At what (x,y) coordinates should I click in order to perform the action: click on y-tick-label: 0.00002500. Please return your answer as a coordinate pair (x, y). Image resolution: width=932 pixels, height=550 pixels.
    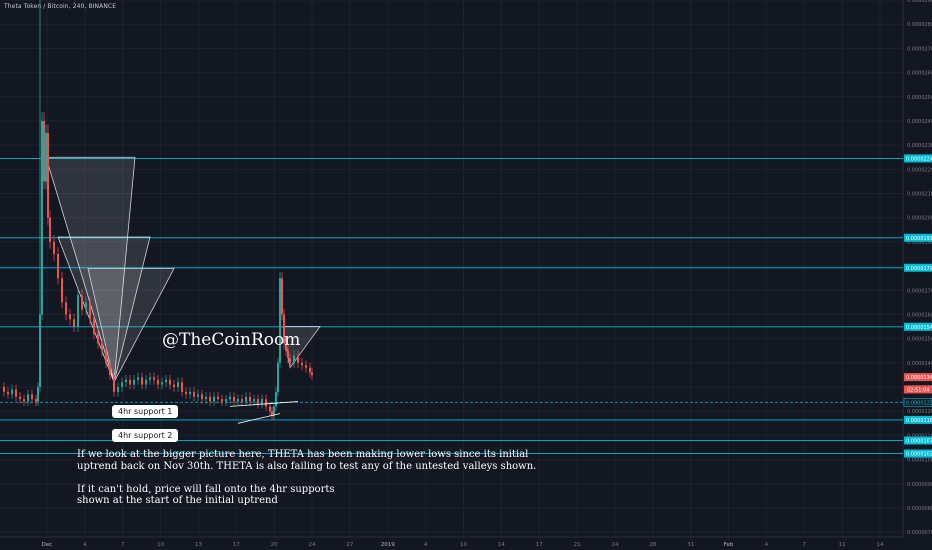
    Looking at the image, I should click on (919, 98).